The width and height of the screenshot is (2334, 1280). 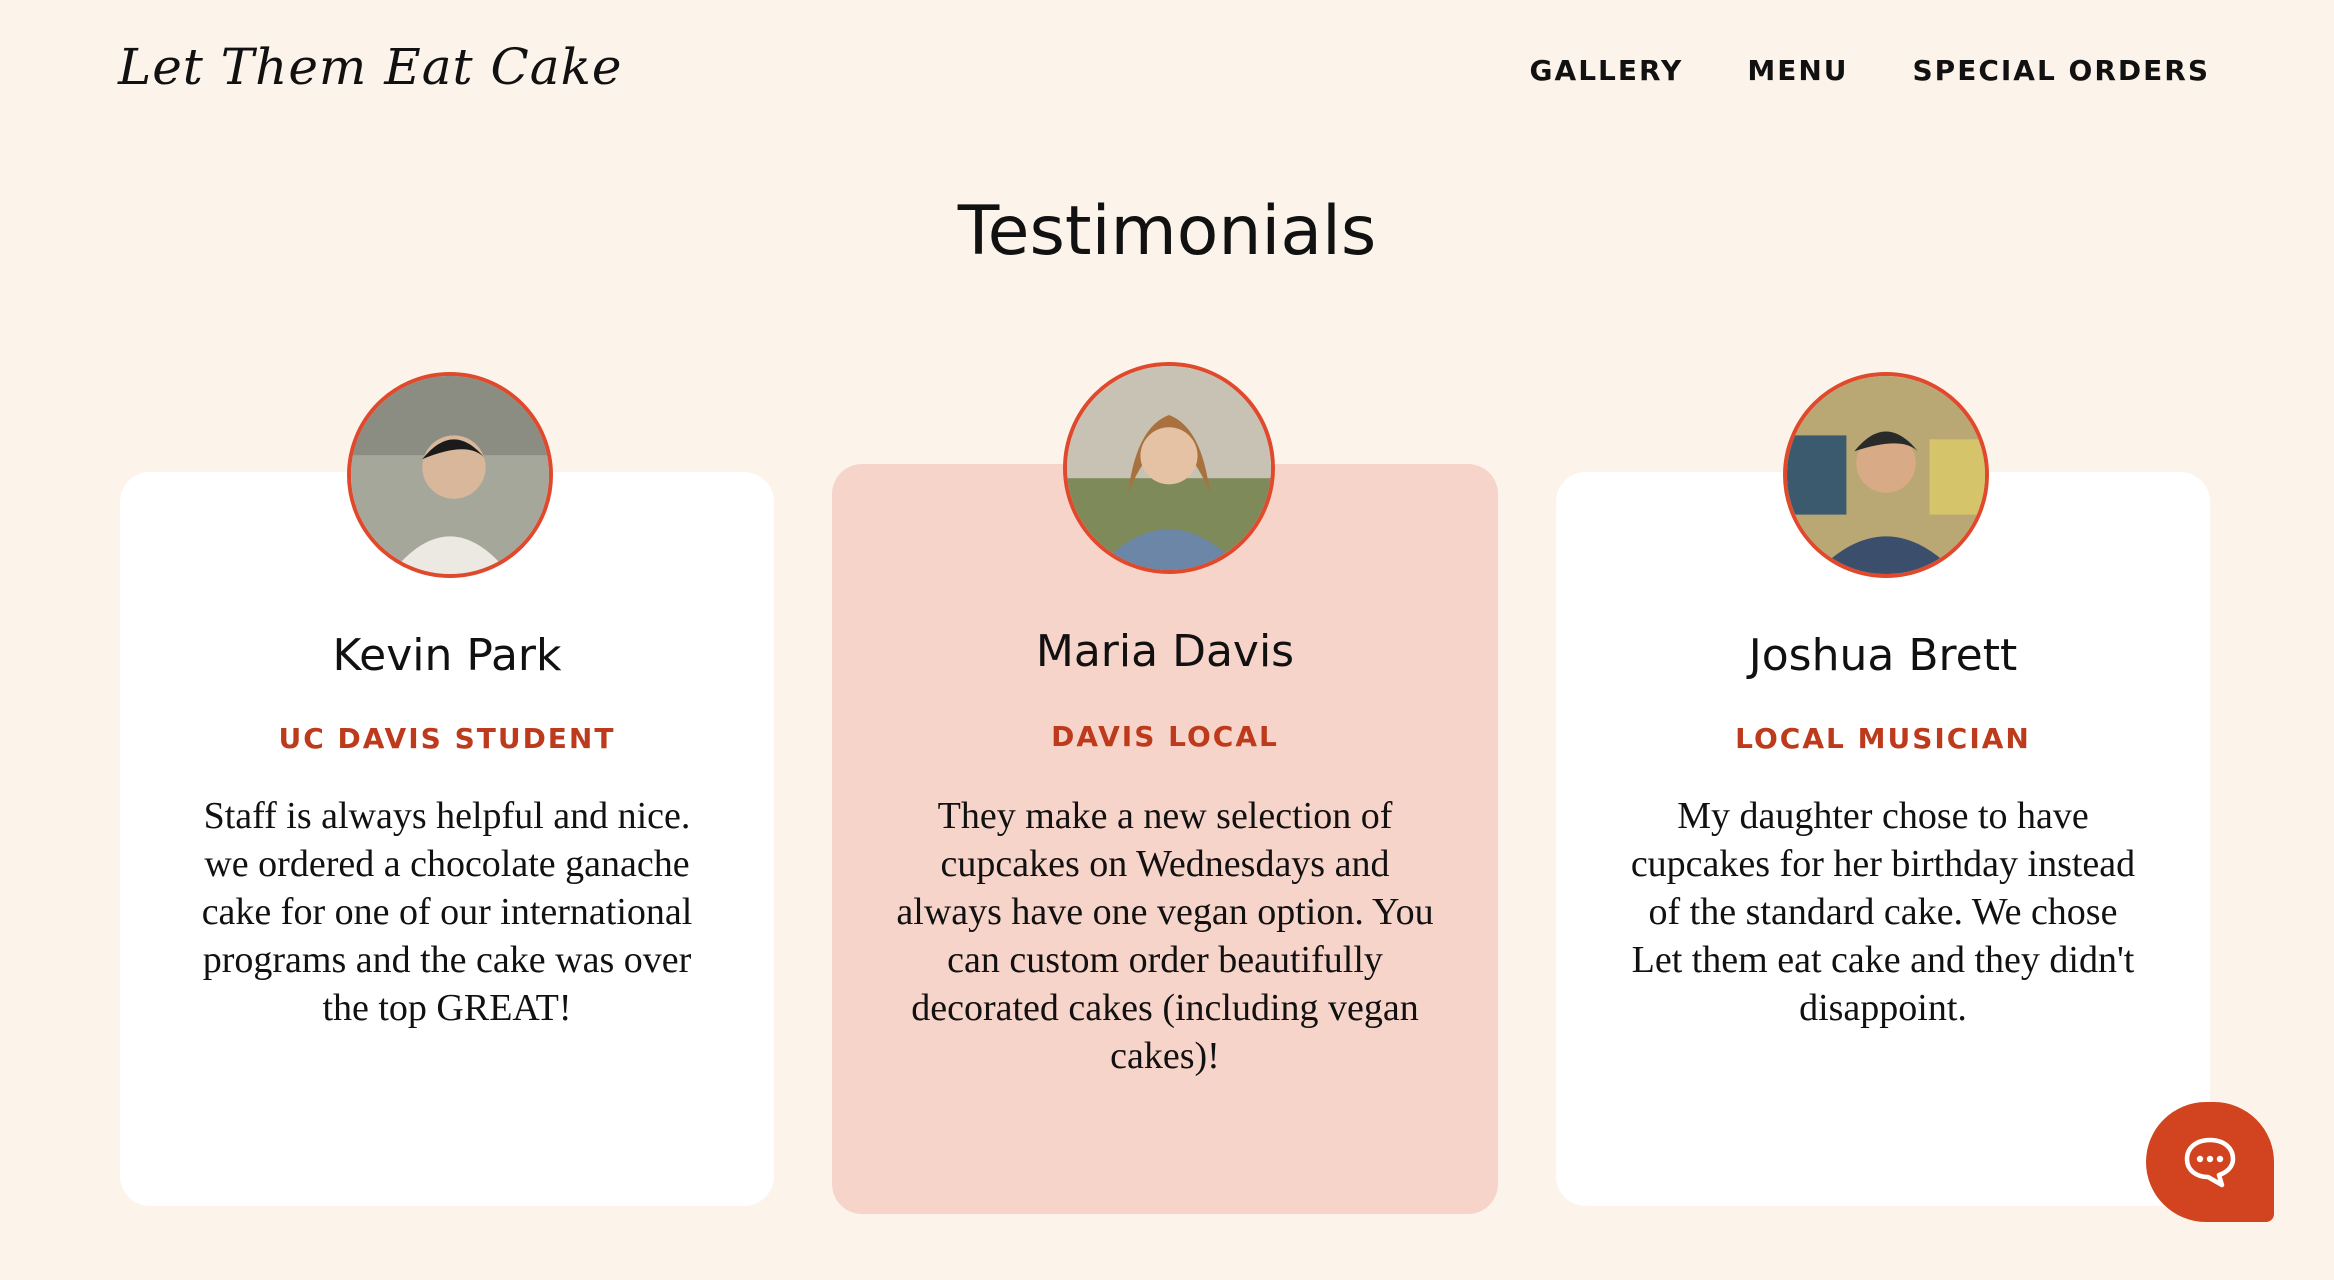 I want to click on testimonial-name: Kevin Park, so click(x=447, y=655).